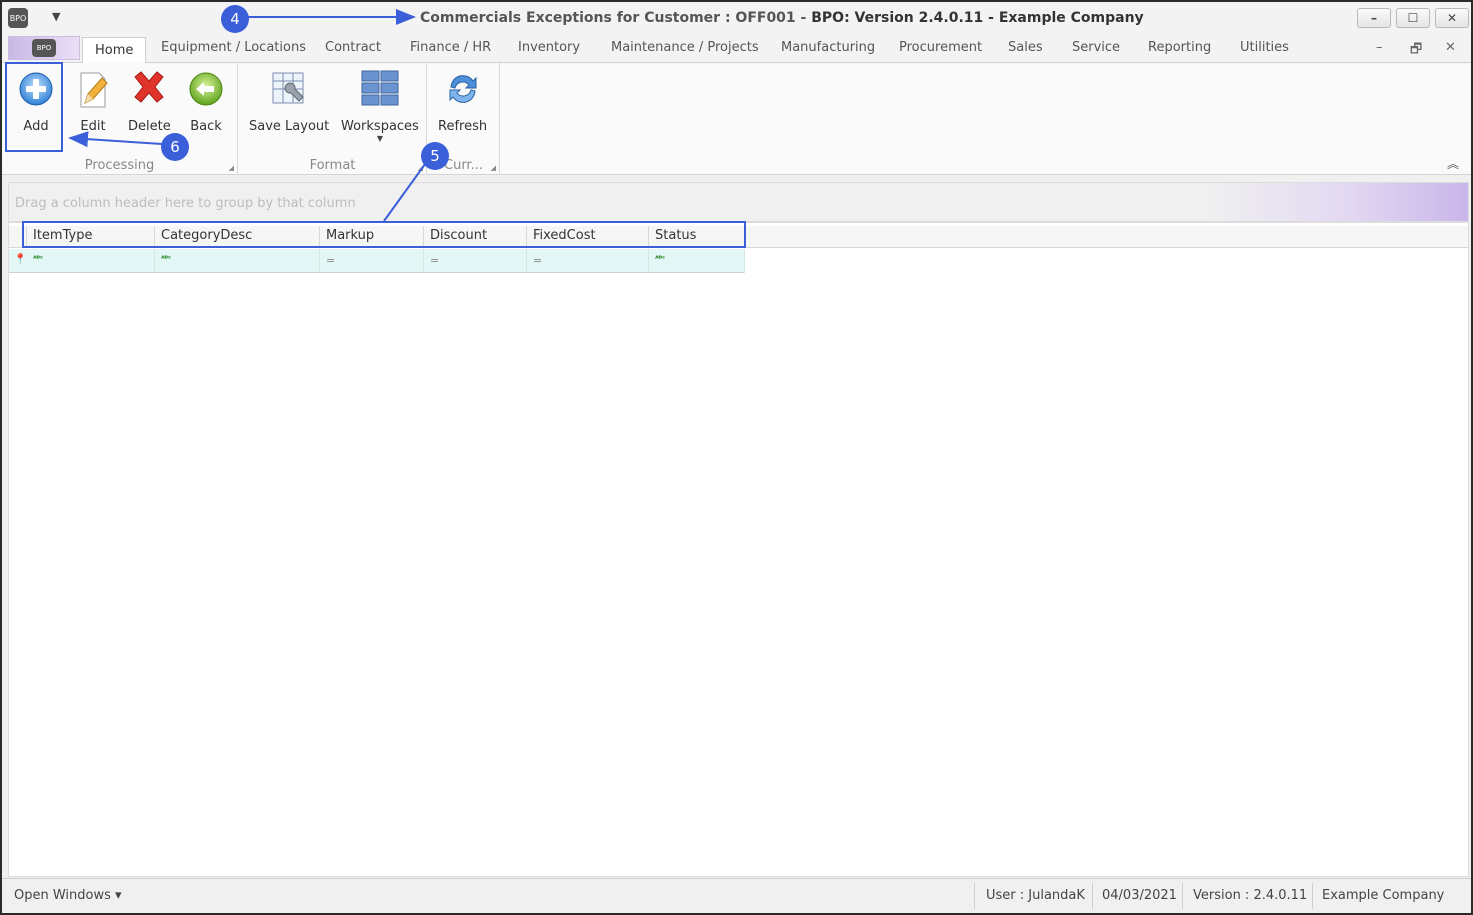  I want to click on ribbon-group-format: Save Layout Workspaces ▼ Format ◢, so click(333, 119).